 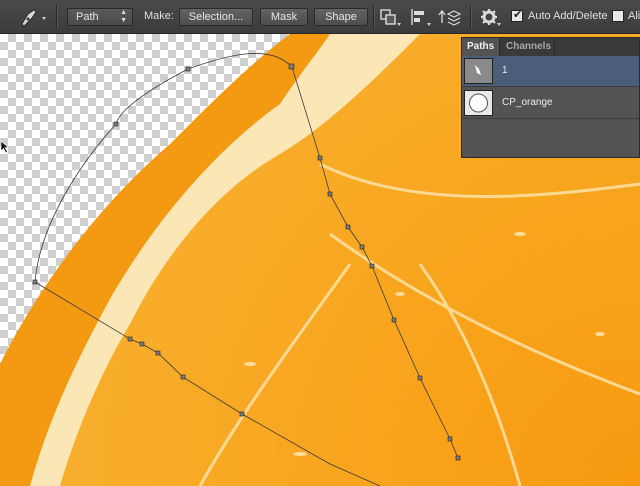 I want to click on mode-dropdown-value: Path, so click(x=87, y=17).